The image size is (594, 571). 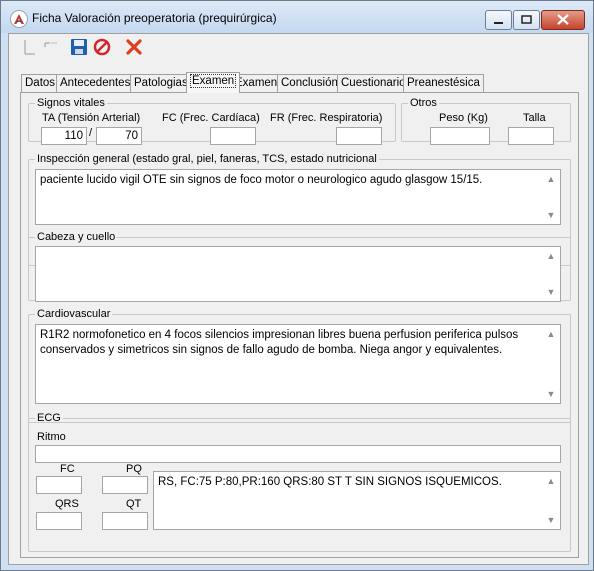 What do you see at coordinates (134, 47) in the screenshot?
I see `delete-icon` at bounding box center [134, 47].